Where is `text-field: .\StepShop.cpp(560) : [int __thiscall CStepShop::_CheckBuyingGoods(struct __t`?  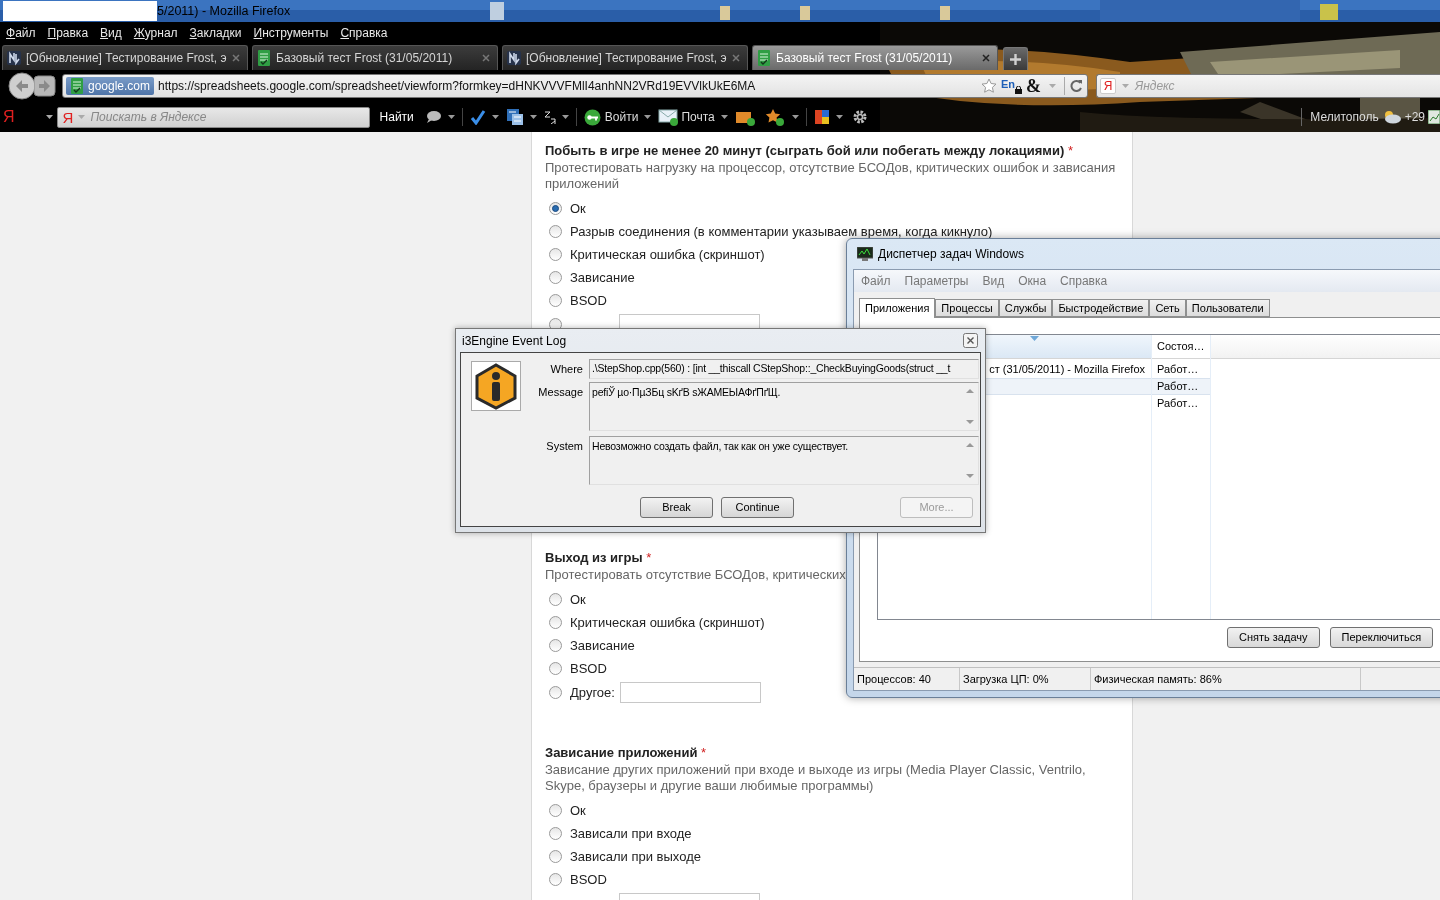
text-field: .\StepShop.cpp(560) : [int __thiscall CStepShop::_CheckBuyingGoods(struct __t is located at coordinates (784, 369).